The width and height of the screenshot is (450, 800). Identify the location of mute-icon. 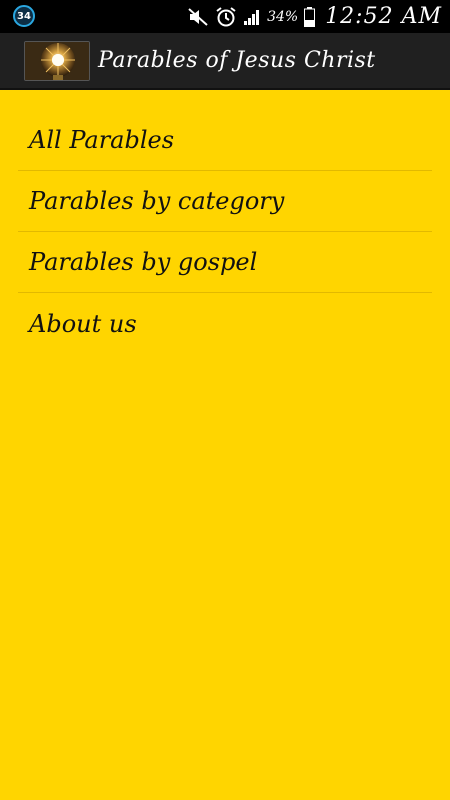
(198, 17).